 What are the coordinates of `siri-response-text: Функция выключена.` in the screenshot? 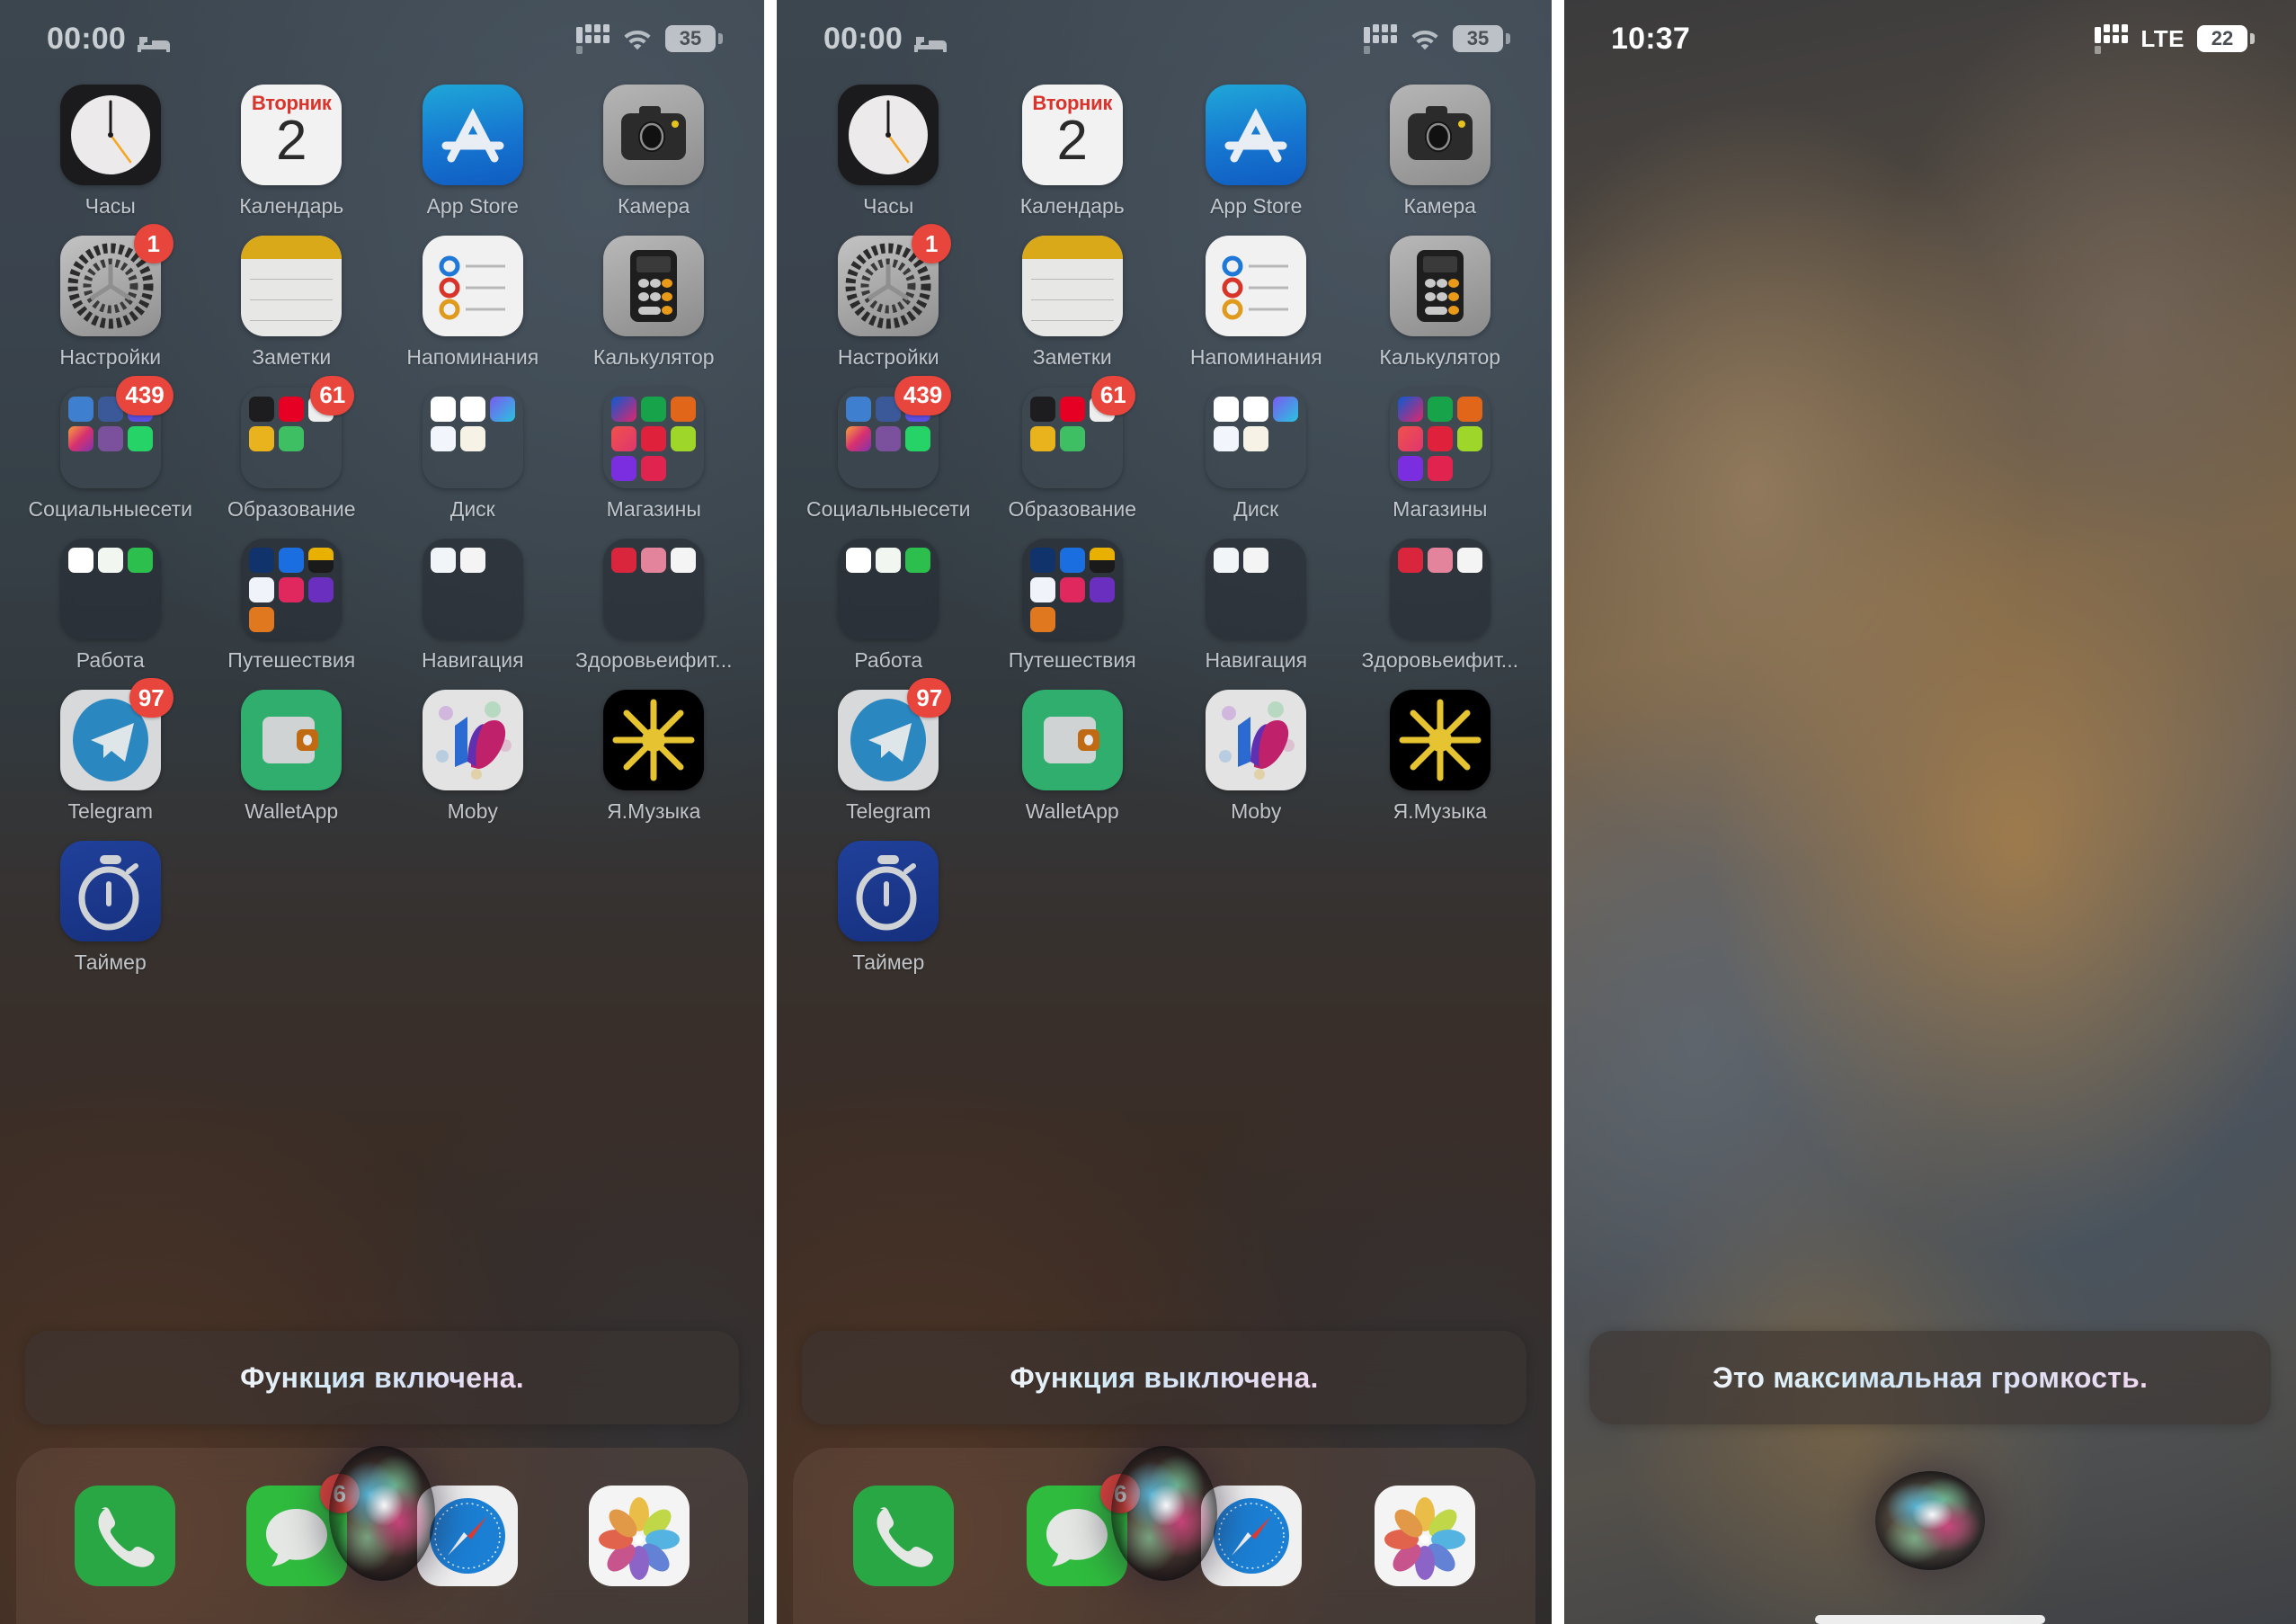 It's located at (1164, 1377).